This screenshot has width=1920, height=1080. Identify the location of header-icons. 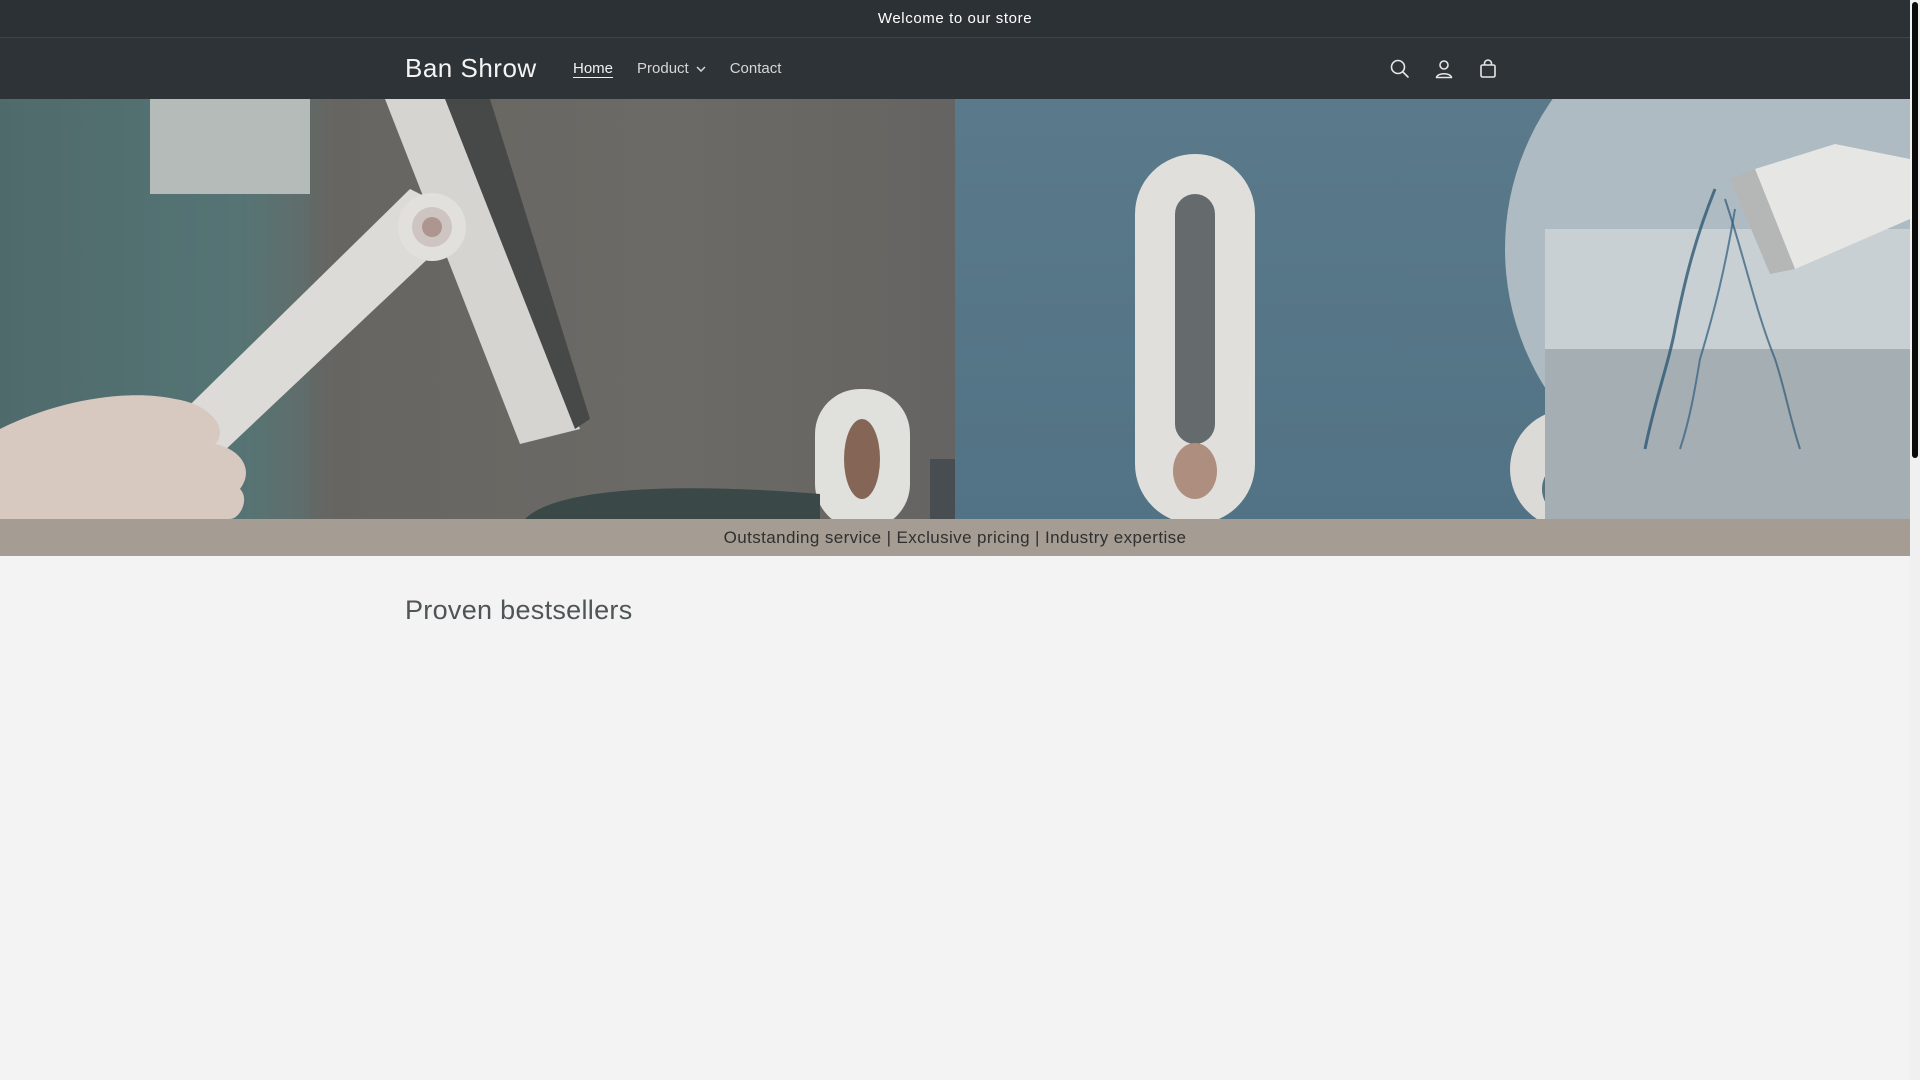
(1444, 68).